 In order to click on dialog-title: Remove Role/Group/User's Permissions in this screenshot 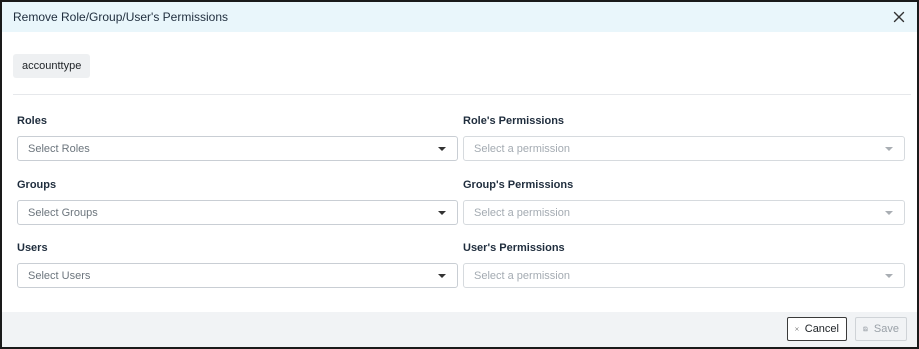, I will do `click(121, 17)`.